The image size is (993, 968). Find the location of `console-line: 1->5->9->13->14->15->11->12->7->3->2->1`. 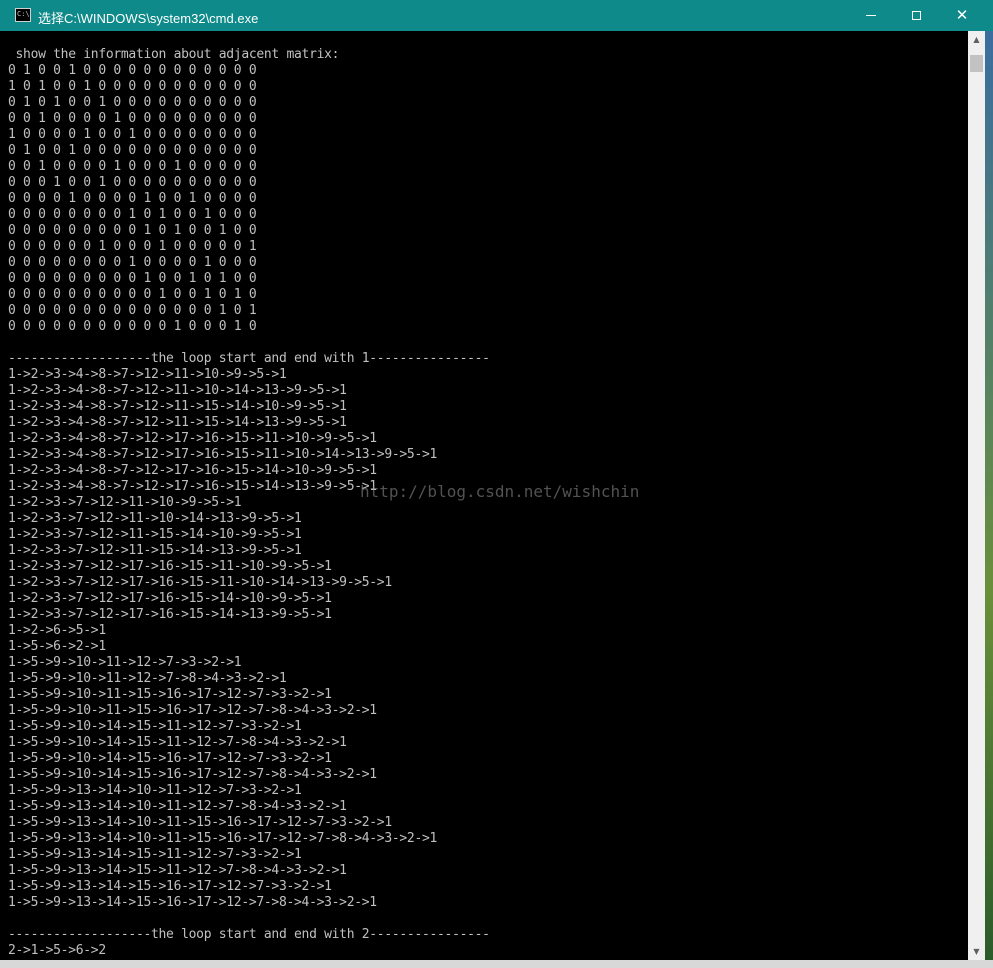

console-line: 1->5->9->13->14->15->11->12->7->3->2->1 is located at coordinates (155, 854).